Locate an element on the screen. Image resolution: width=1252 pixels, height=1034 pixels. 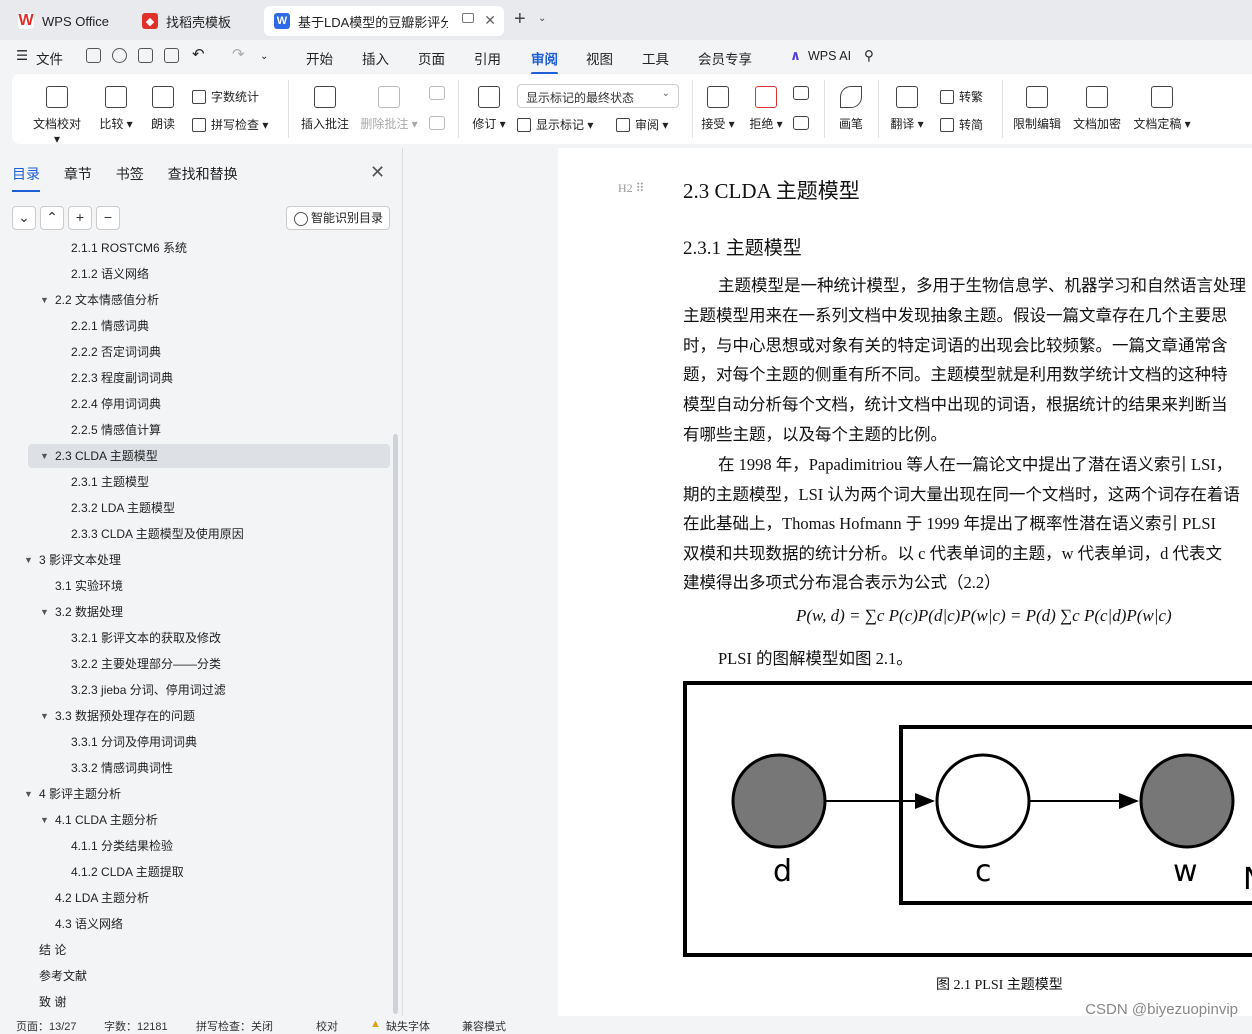
monitor-icon is located at coordinates (468, 18).